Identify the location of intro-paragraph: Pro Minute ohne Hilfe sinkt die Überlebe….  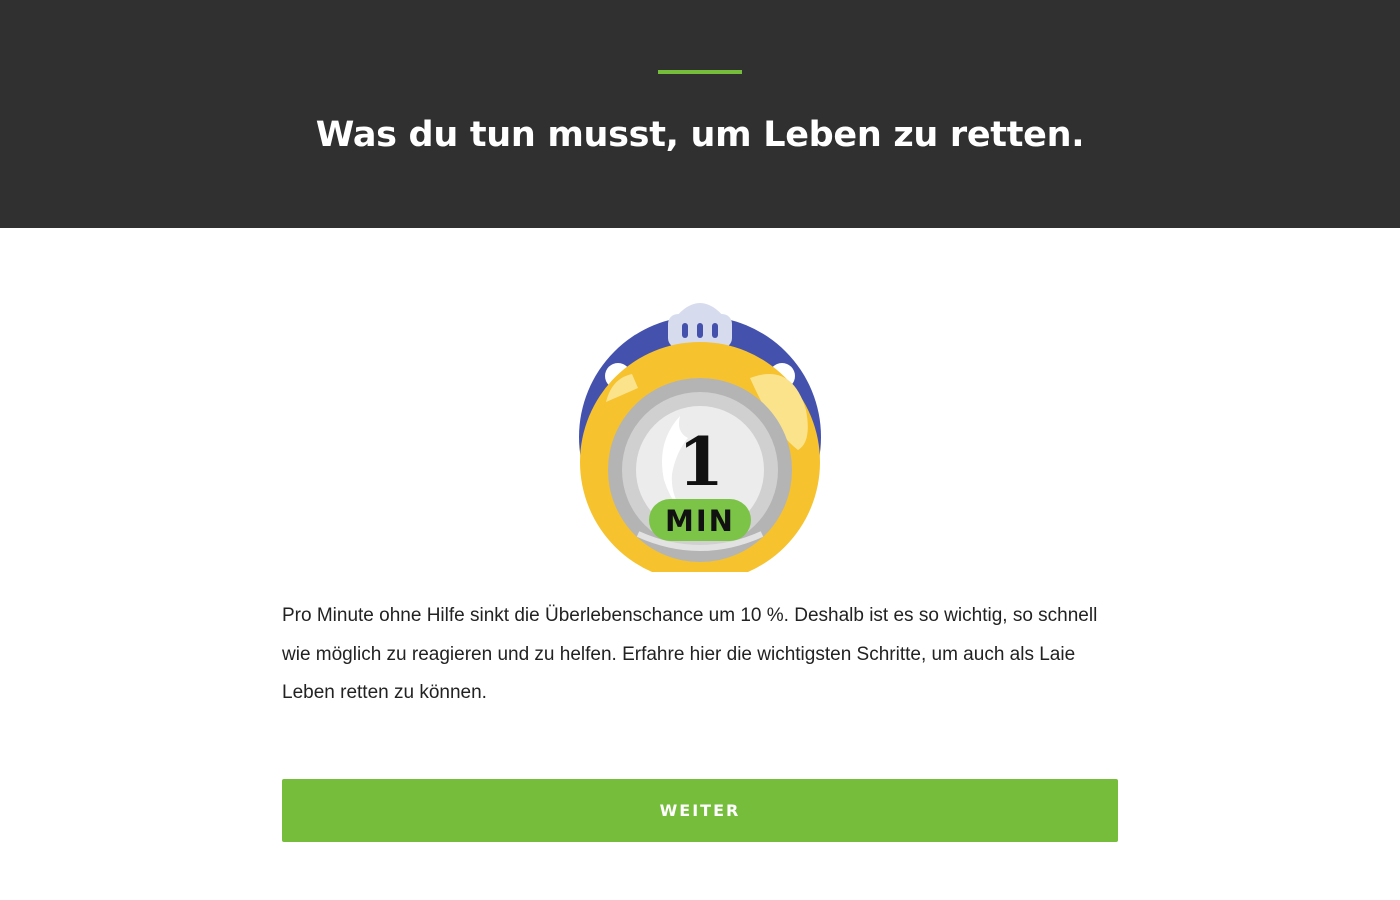
(690, 654).